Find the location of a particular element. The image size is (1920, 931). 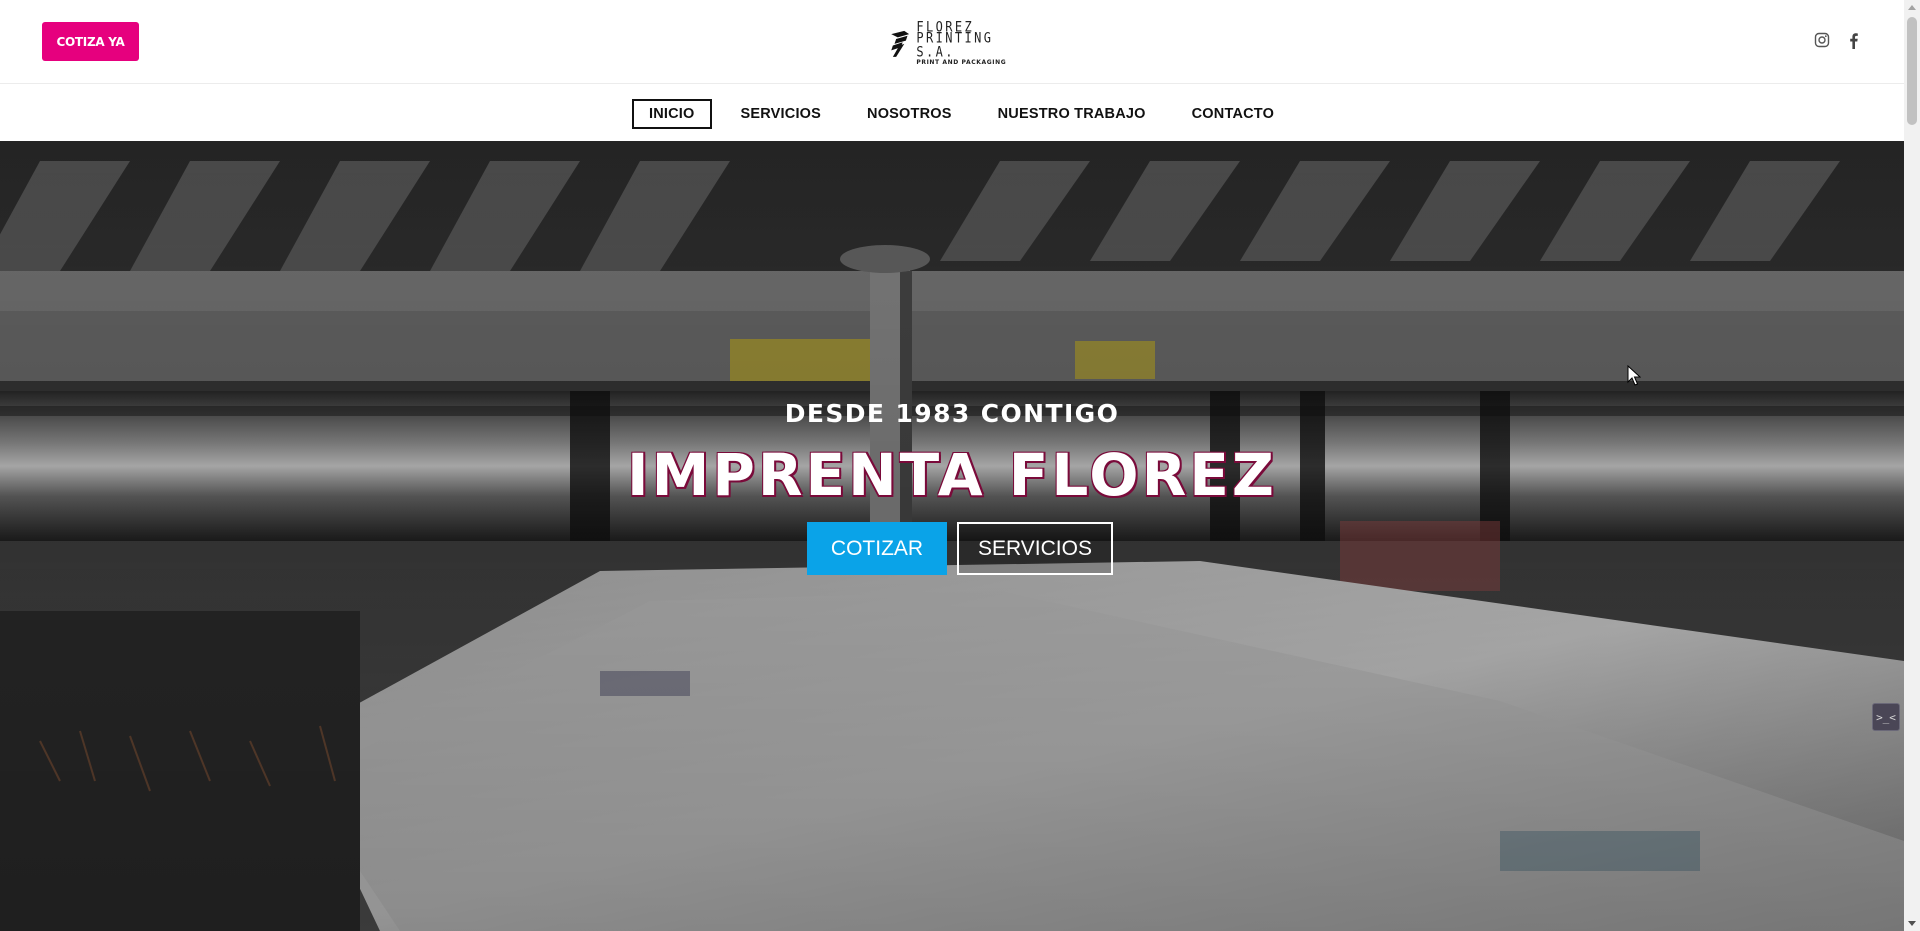

floating-widget-button: >_< is located at coordinates (1886, 717).